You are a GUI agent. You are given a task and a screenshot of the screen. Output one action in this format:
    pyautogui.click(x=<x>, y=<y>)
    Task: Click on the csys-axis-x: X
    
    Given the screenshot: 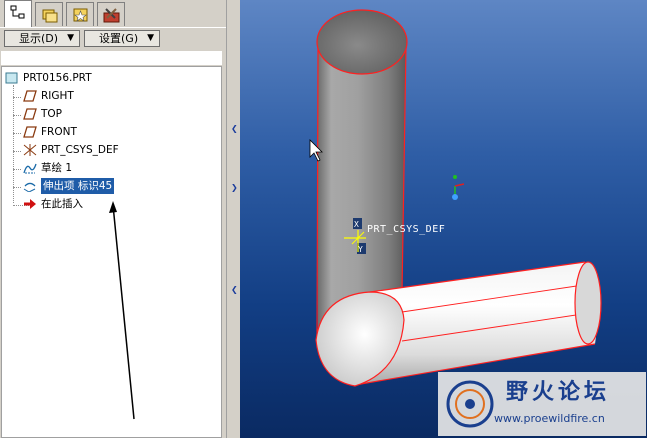 What is the action you would take?
    pyautogui.click(x=356, y=224)
    